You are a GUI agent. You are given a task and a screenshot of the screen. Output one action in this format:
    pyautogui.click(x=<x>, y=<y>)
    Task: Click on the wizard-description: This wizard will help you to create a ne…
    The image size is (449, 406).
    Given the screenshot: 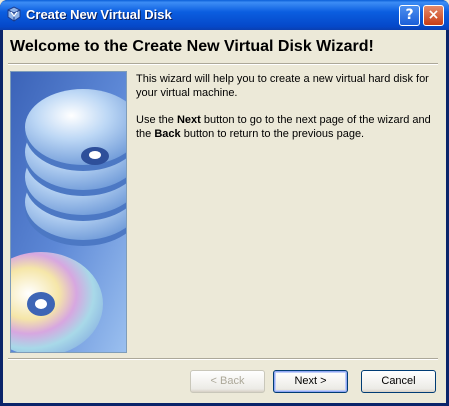 What is the action you would take?
    pyautogui.click(x=288, y=113)
    